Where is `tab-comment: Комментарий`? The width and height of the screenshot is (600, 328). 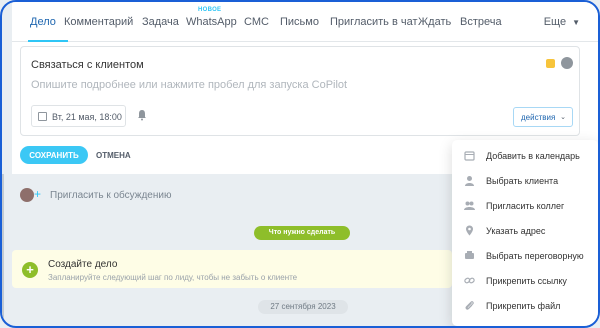
tab-comment: Комментарий is located at coordinates (98, 22).